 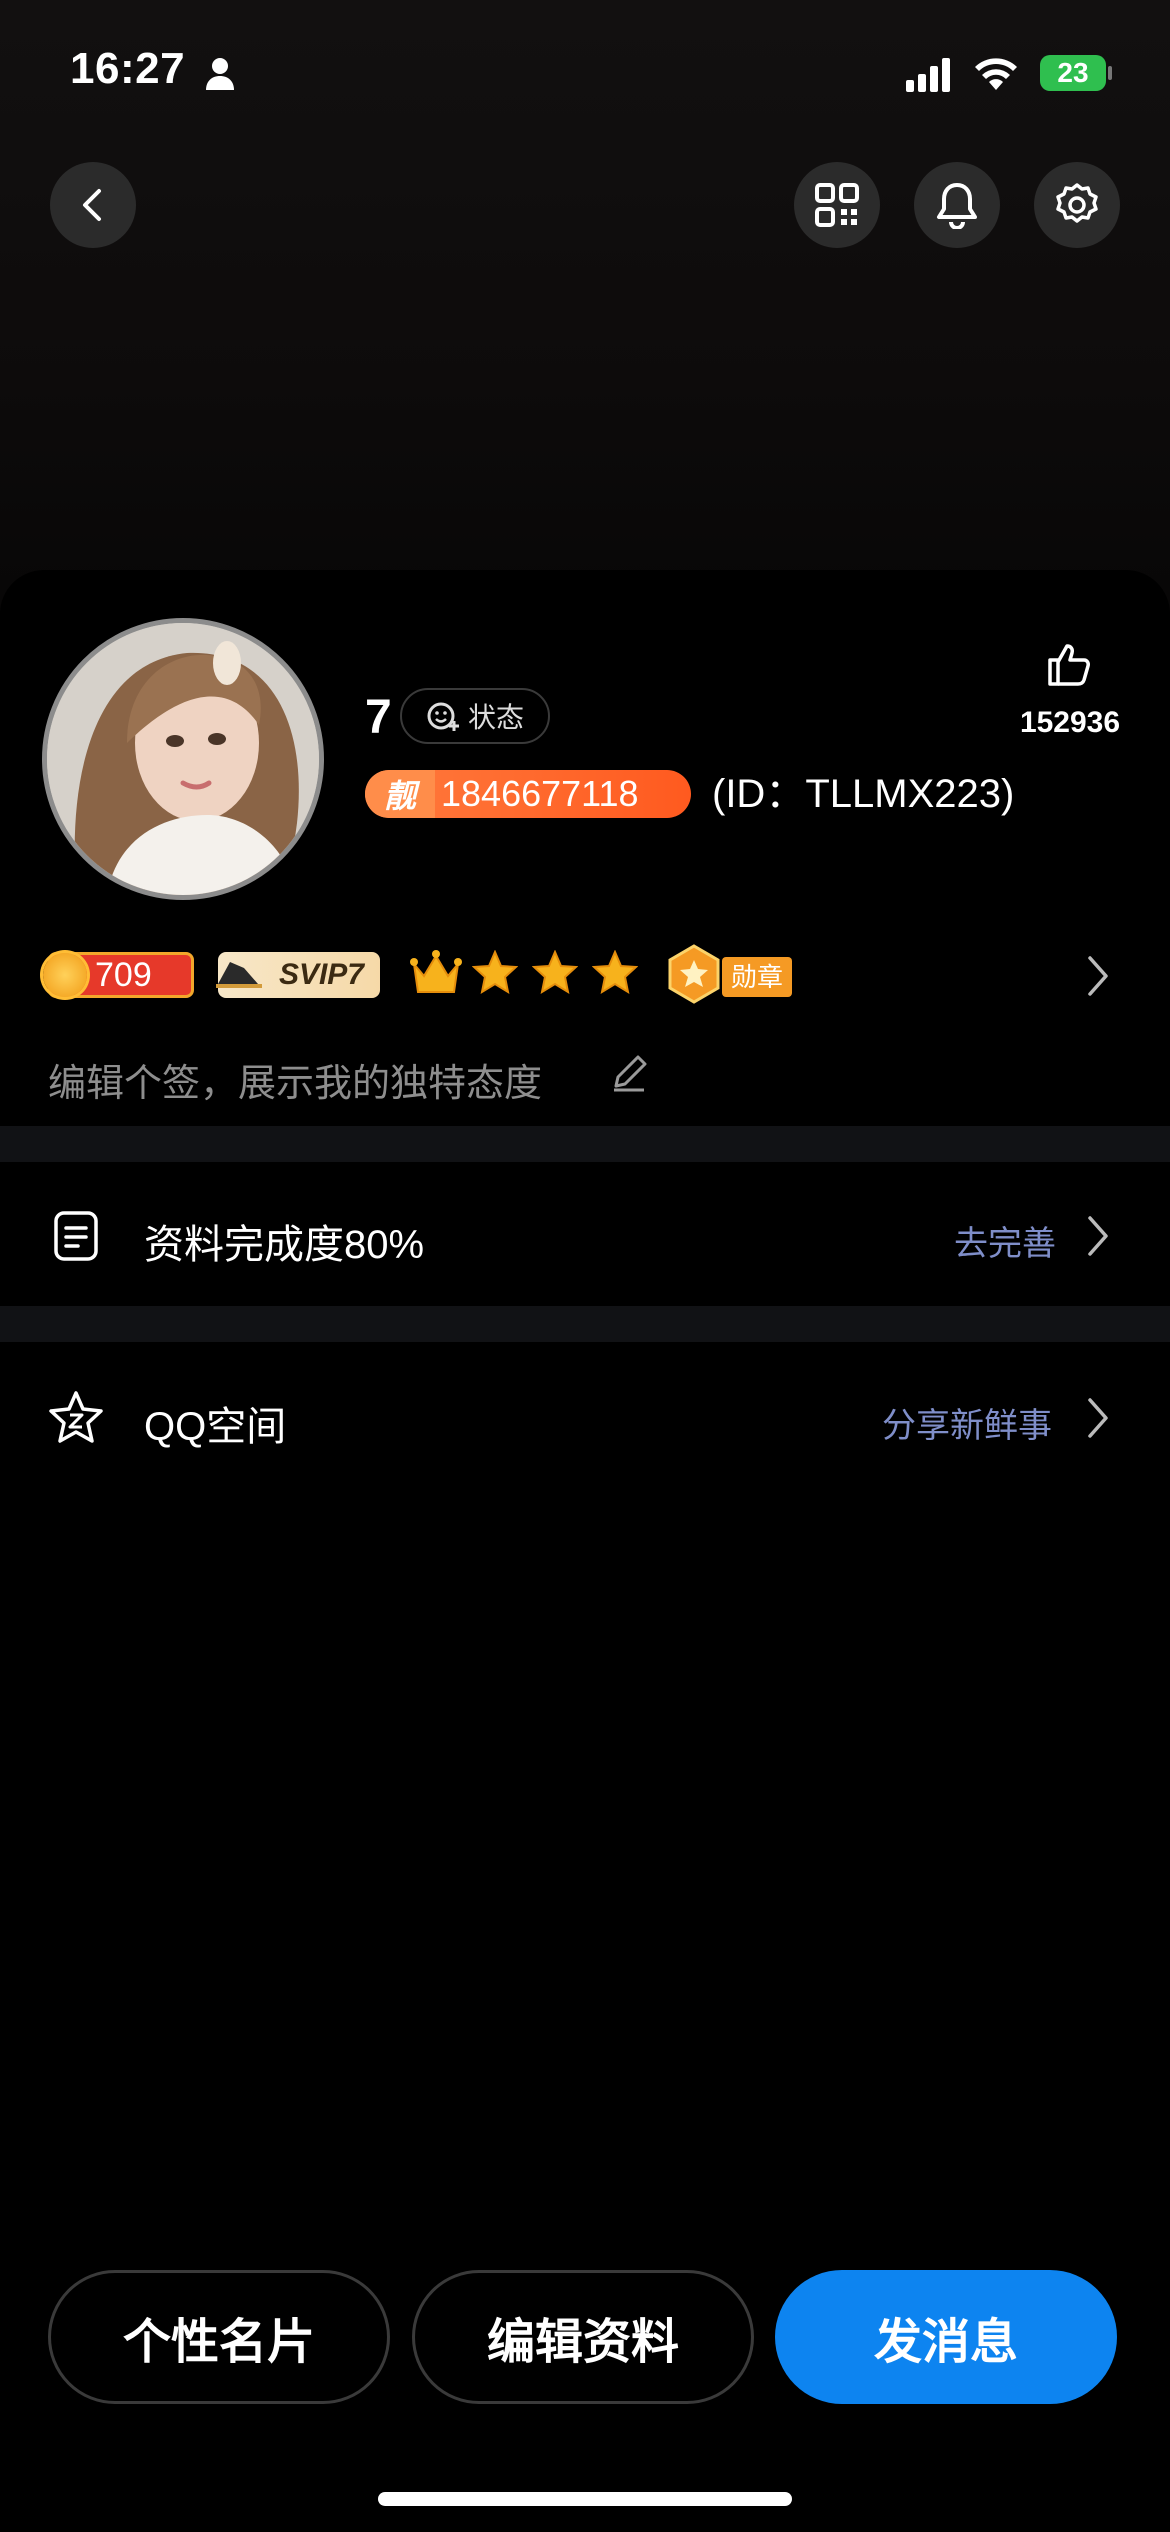 What do you see at coordinates (629, 1073) in the screenshot?
I see `pencil-icon` at bounding box center [629, 1073].